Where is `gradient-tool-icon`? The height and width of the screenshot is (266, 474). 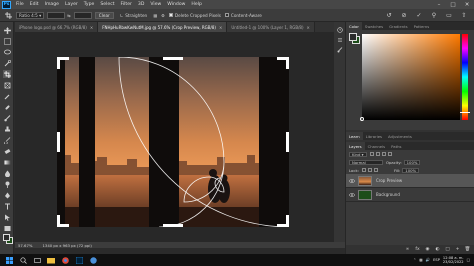
gradient-tool-icon is located at coordinates (7, 162).